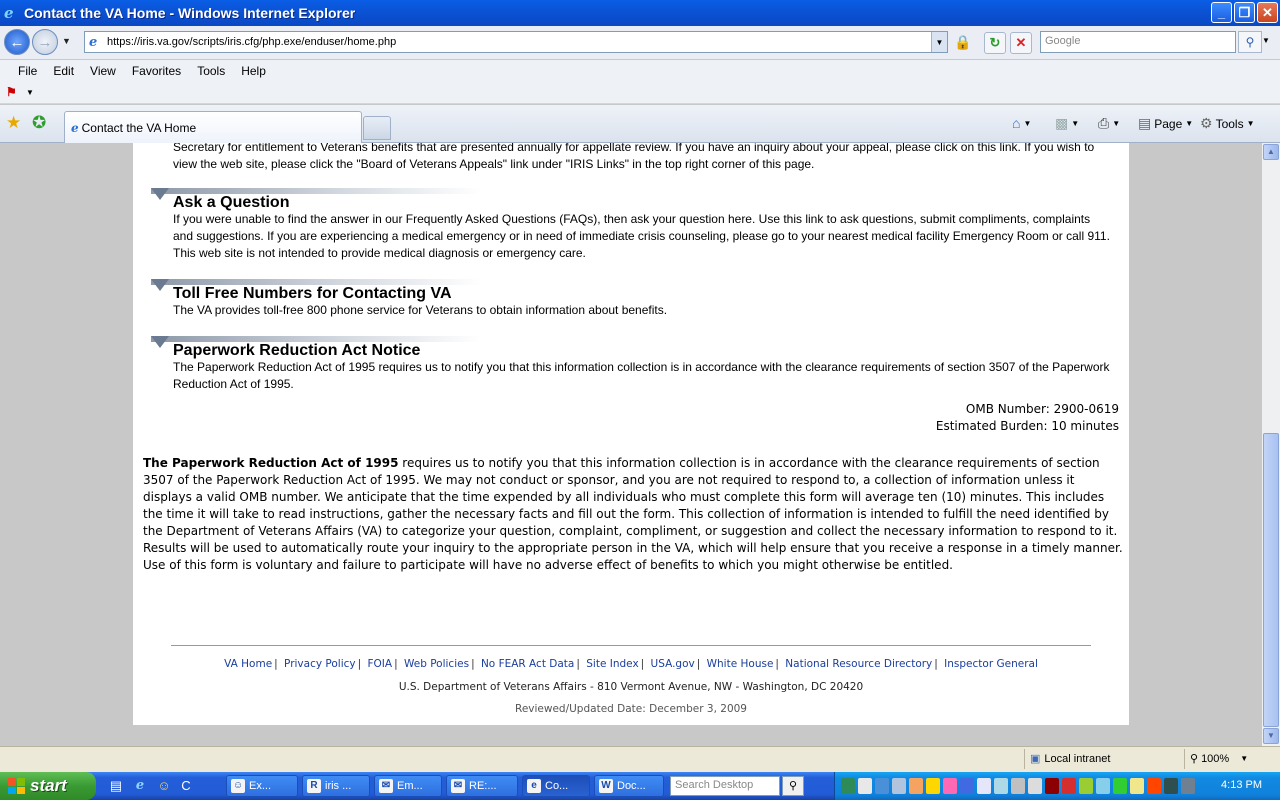  I want to click on favorites-star-icon: ★, so click(13, 123).